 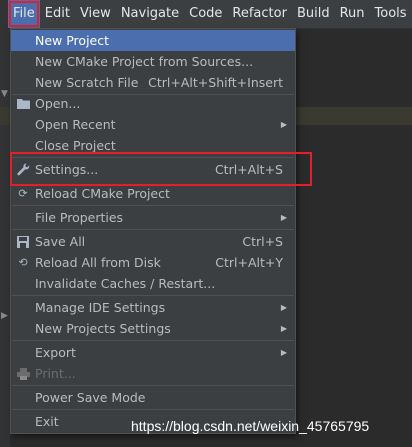 I want to click on annotation-highlight-box, so click(x=161, y=169).